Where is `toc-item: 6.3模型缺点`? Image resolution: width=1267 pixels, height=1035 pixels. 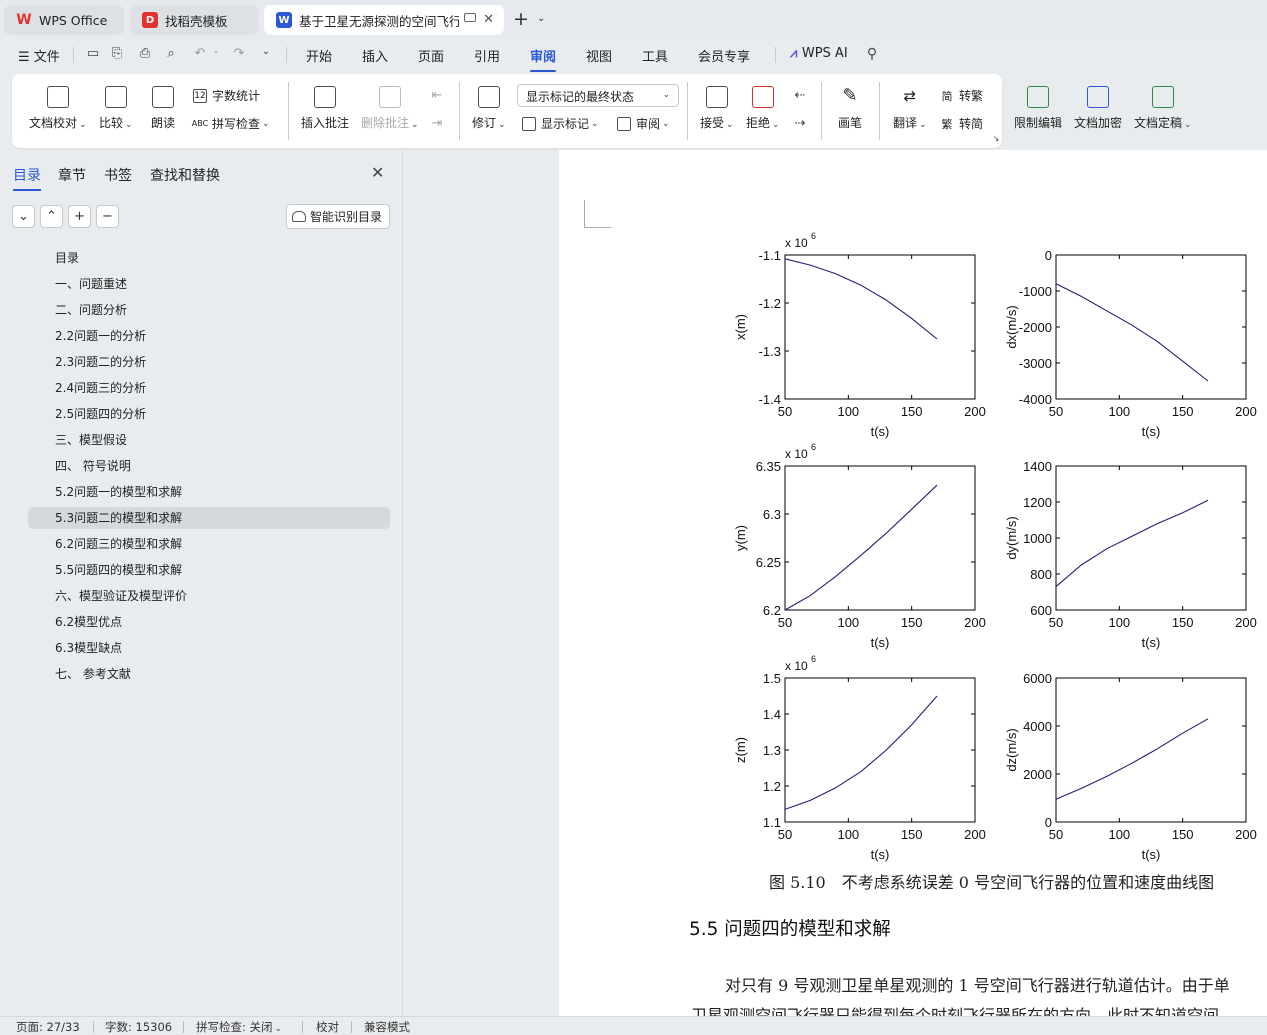
toc-item: 6.3模型缺点 is located at coordinates (209, 648).